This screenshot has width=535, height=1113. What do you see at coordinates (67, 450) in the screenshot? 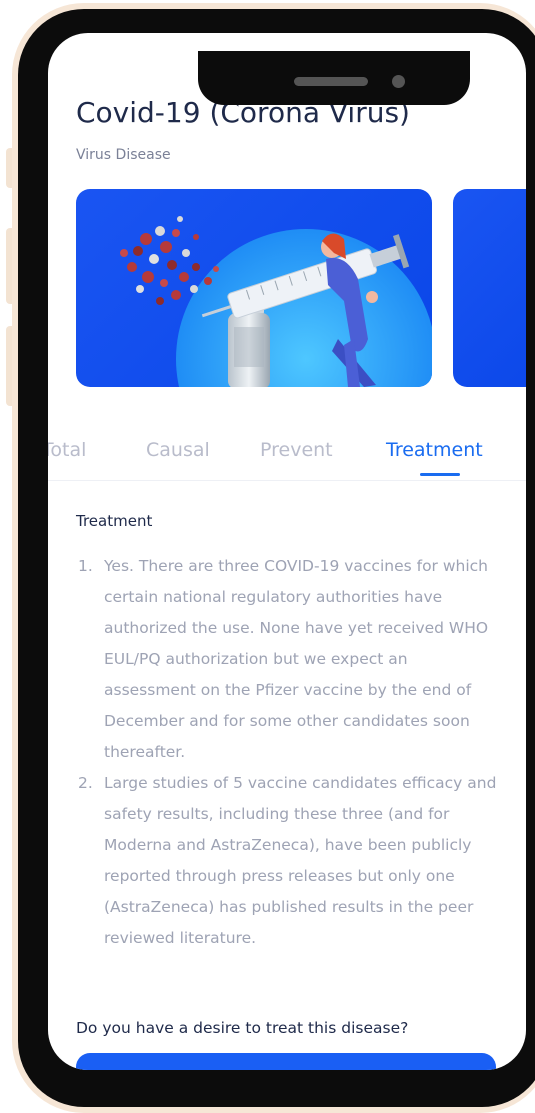
I see `tab-total: Total` at bounding box center [67, 450].